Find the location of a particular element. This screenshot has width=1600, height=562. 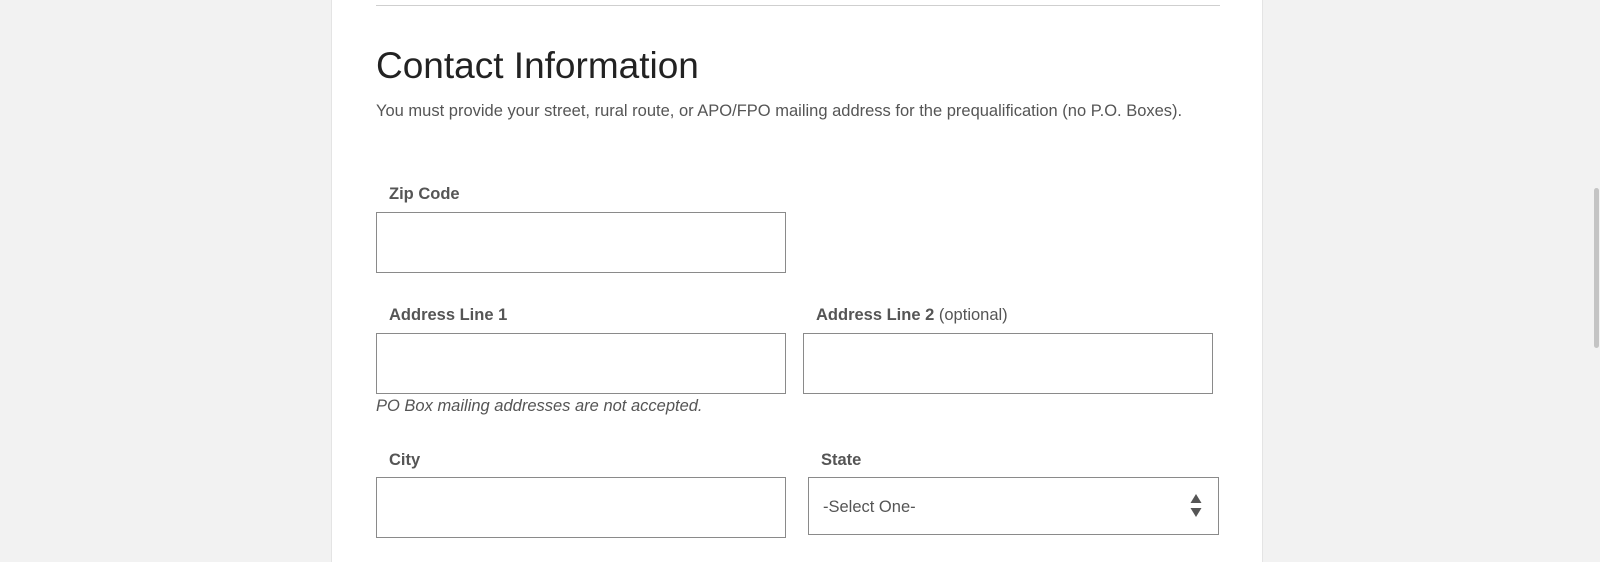

address-line-1-label: Address Line 1 is located at coordinates (448, 315).